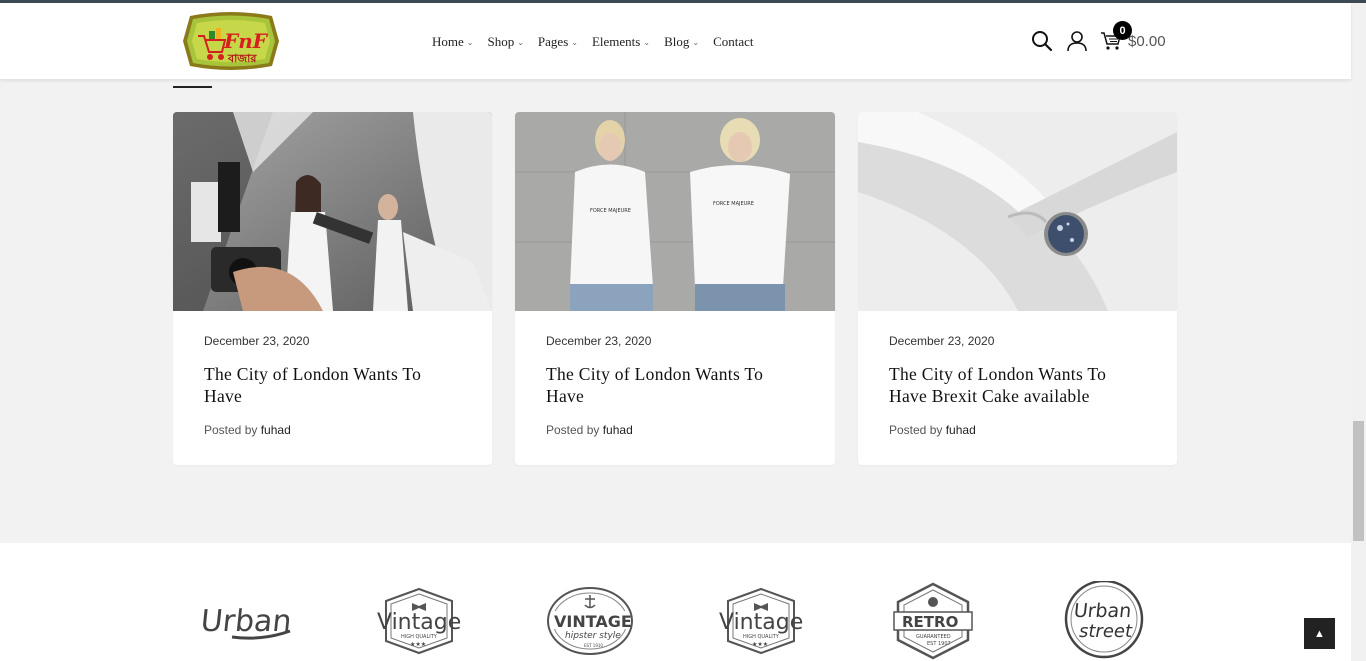  I want to click on brand-logo-urban: Urban, so click(247, 621).